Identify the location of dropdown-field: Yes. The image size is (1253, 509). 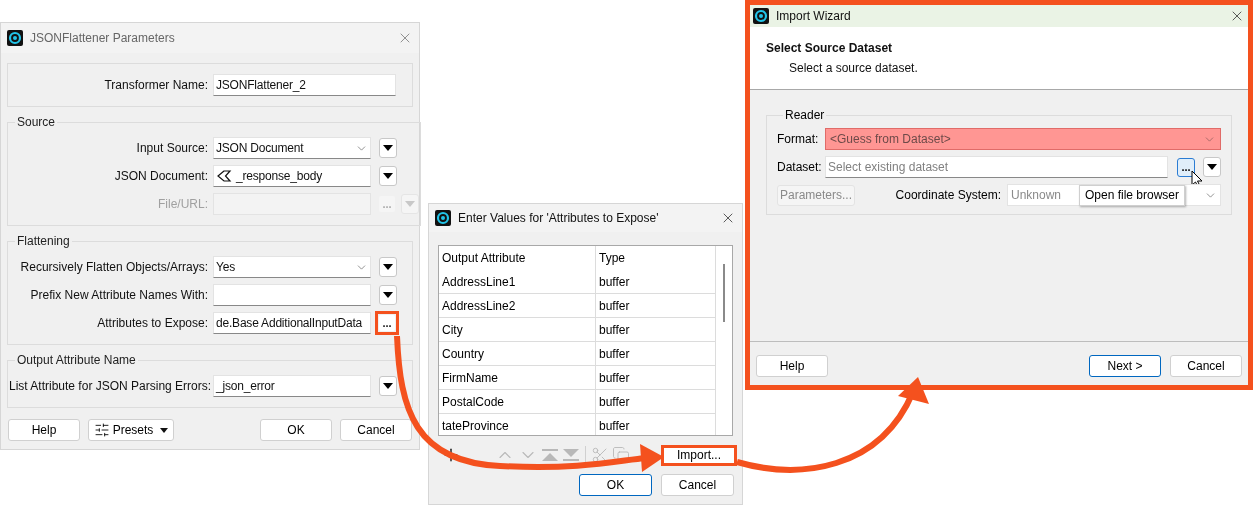
(292, 267).